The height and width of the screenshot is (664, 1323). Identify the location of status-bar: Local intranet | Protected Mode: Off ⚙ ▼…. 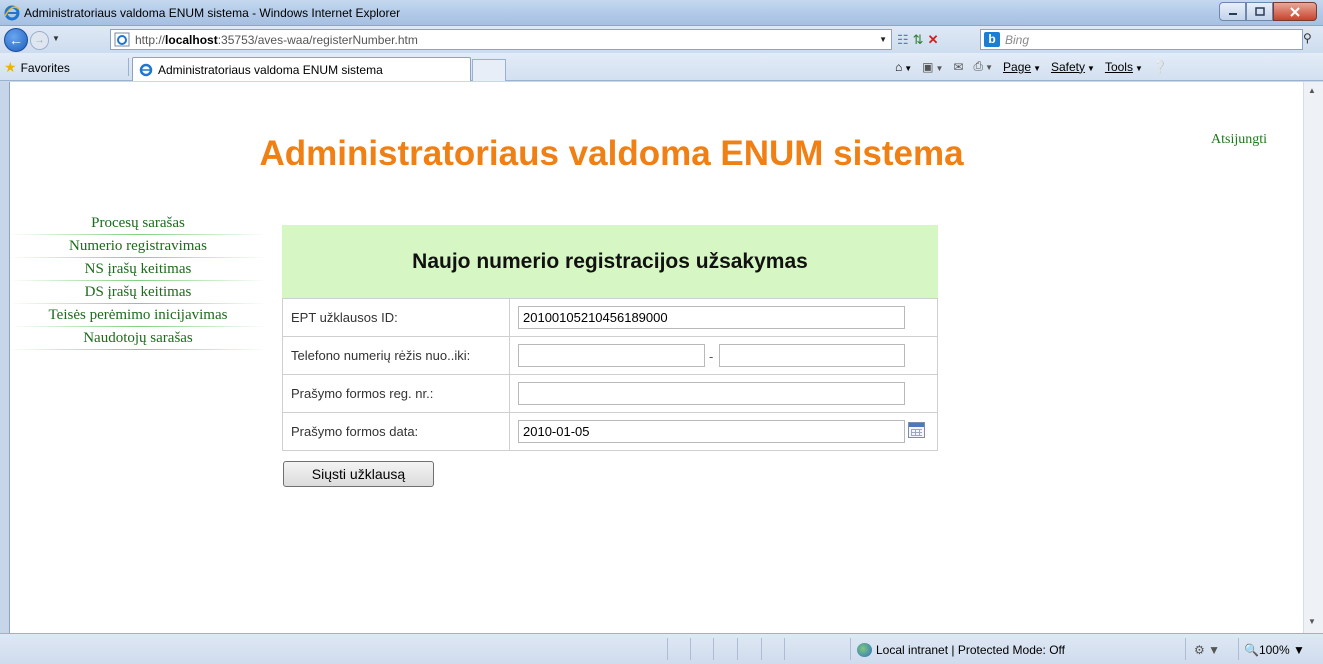
(661, 648).